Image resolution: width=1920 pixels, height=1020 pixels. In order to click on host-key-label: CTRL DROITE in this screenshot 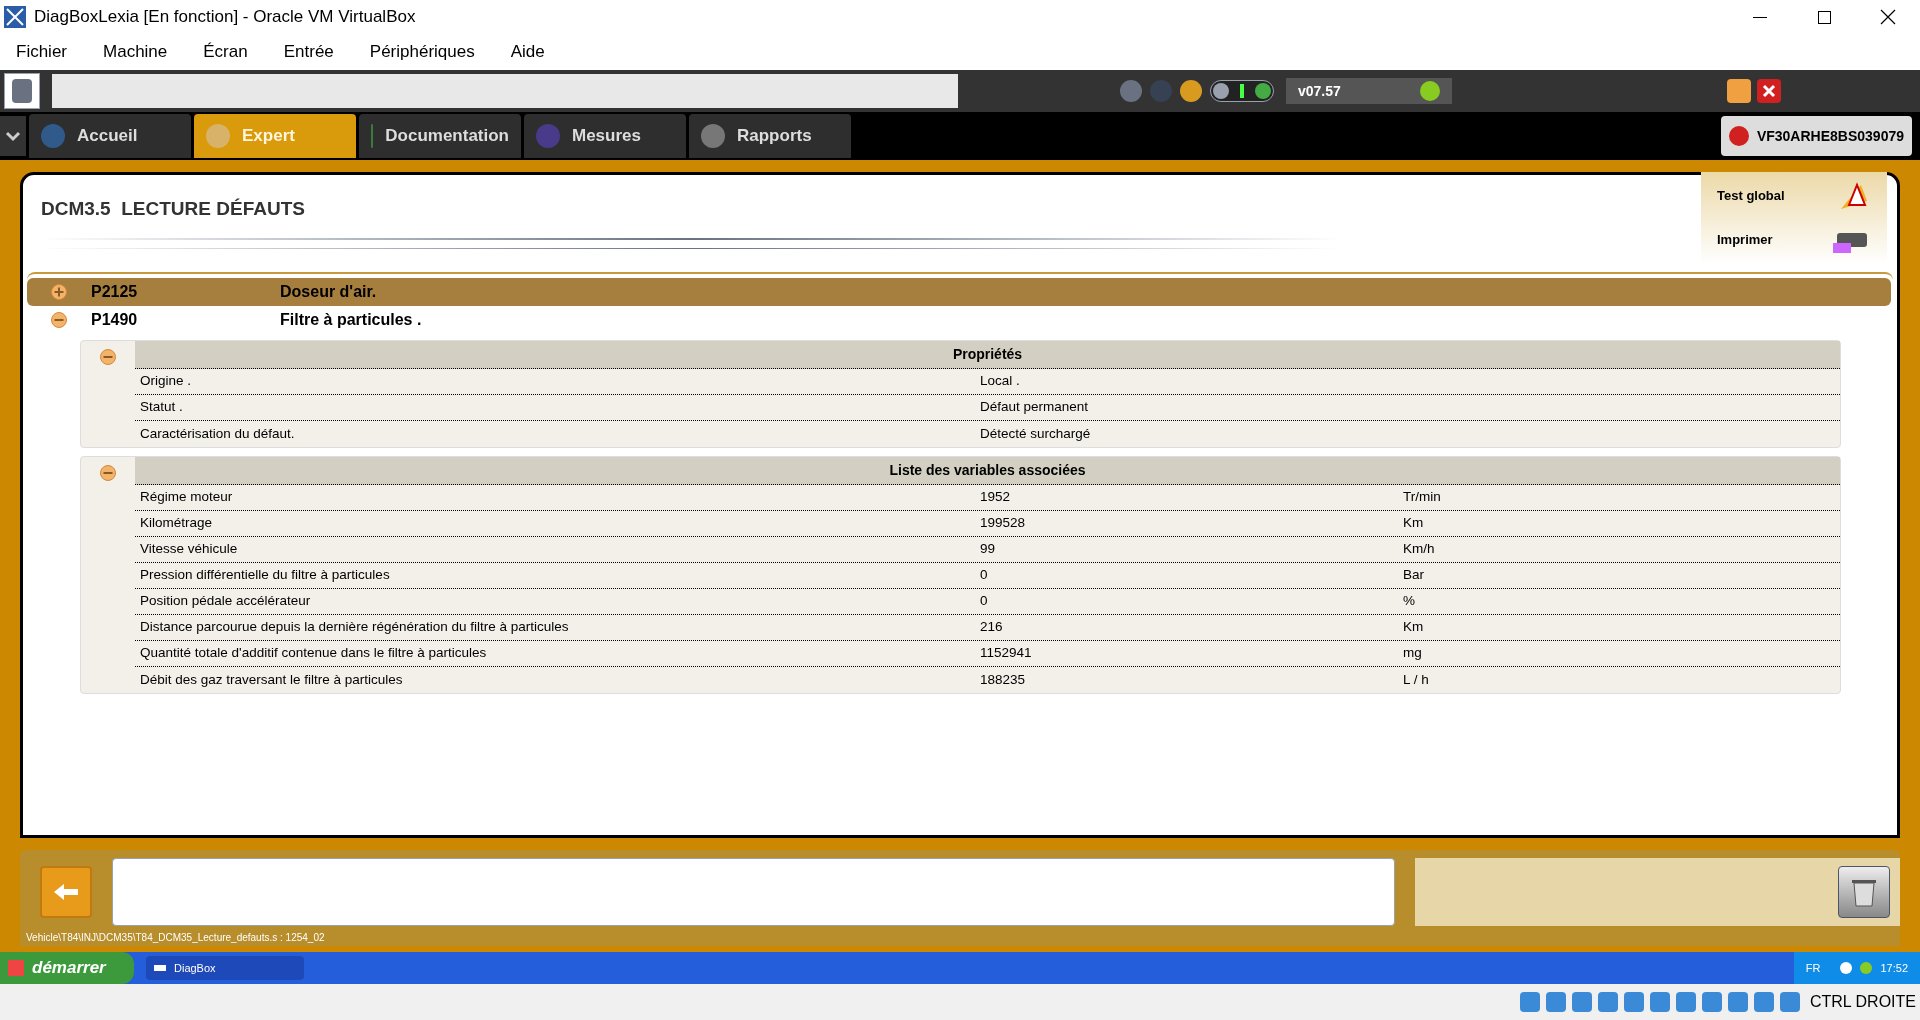, I will do `click(1862, 1002)`.